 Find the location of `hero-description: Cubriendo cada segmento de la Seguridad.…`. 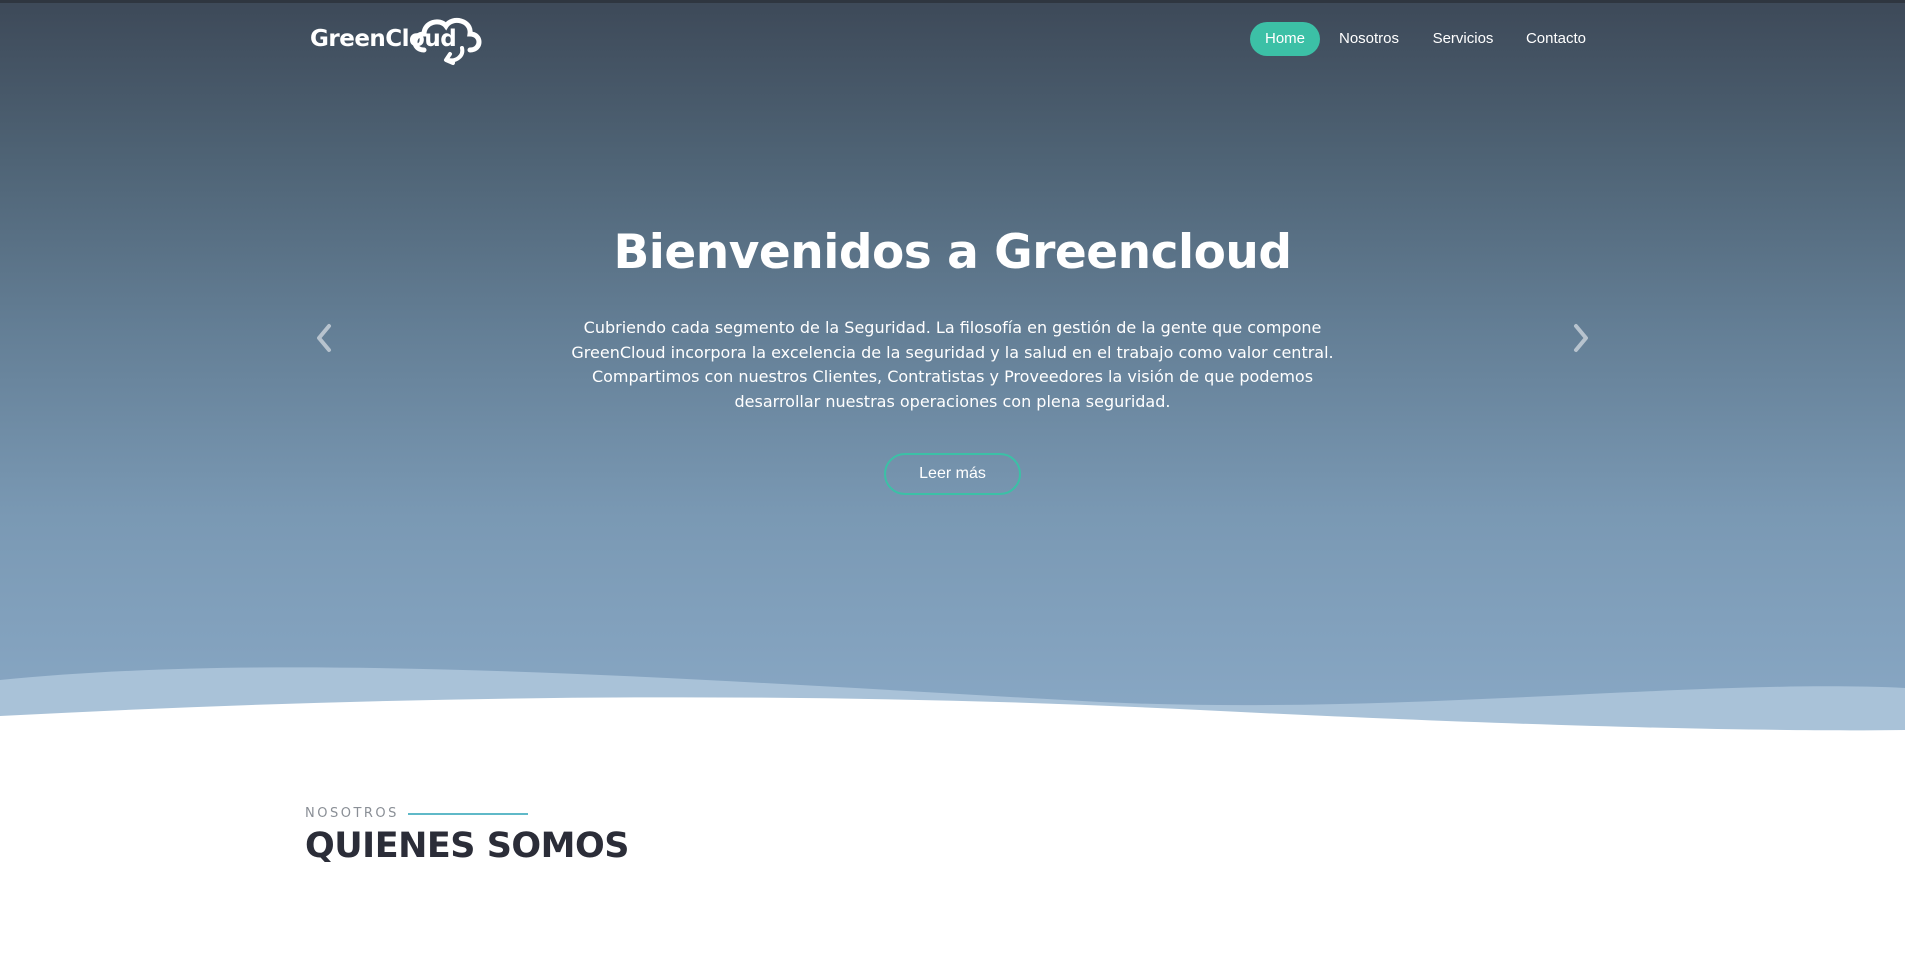

hero-description: Cubriendo cada segmento de la Seguridad.… is located at coordinates (952, 364).